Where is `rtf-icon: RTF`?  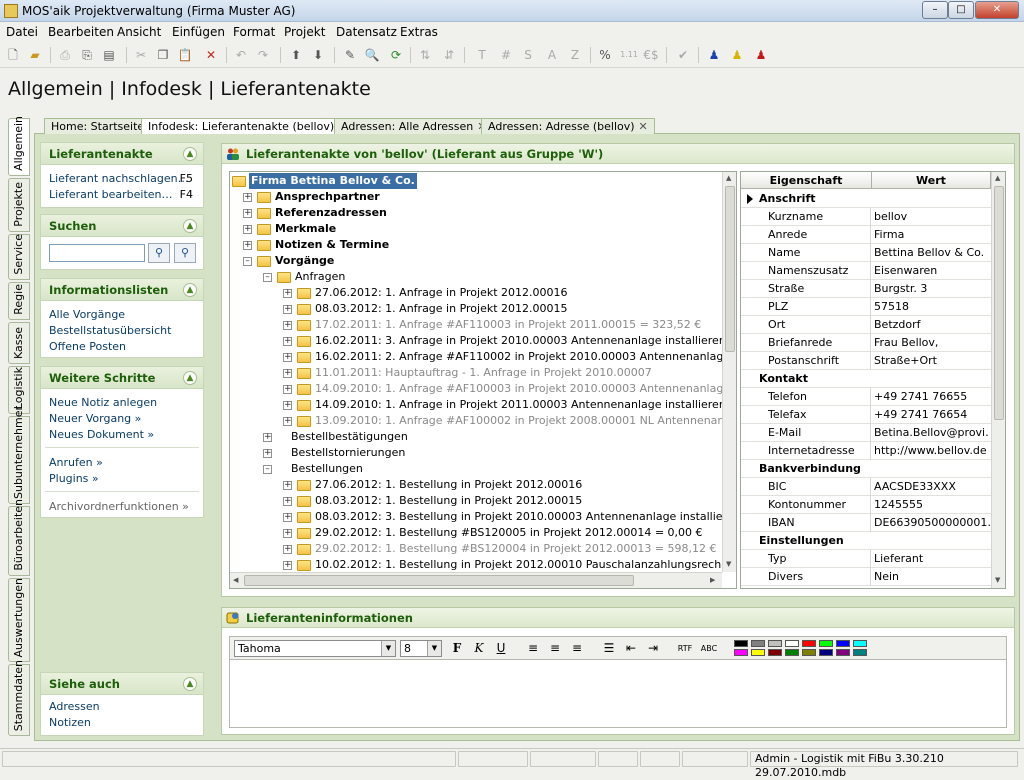
rtf-icon: RTF is located at coordinates (685, 648).